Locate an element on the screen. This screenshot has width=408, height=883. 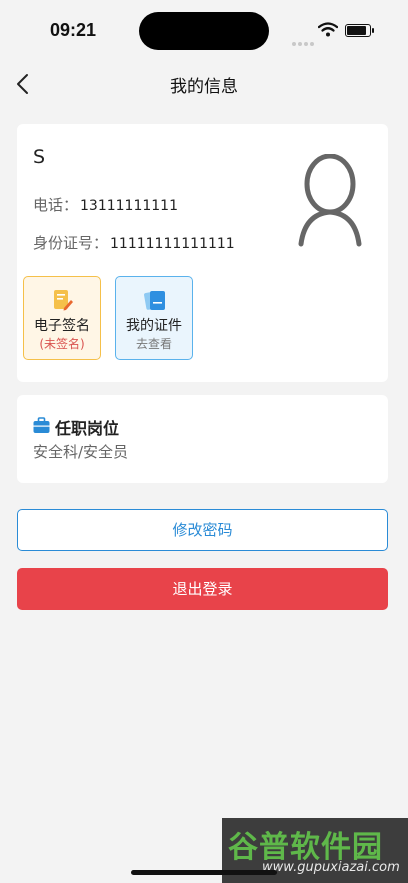
signature-pen-icon is located at coordinates (63, 300).